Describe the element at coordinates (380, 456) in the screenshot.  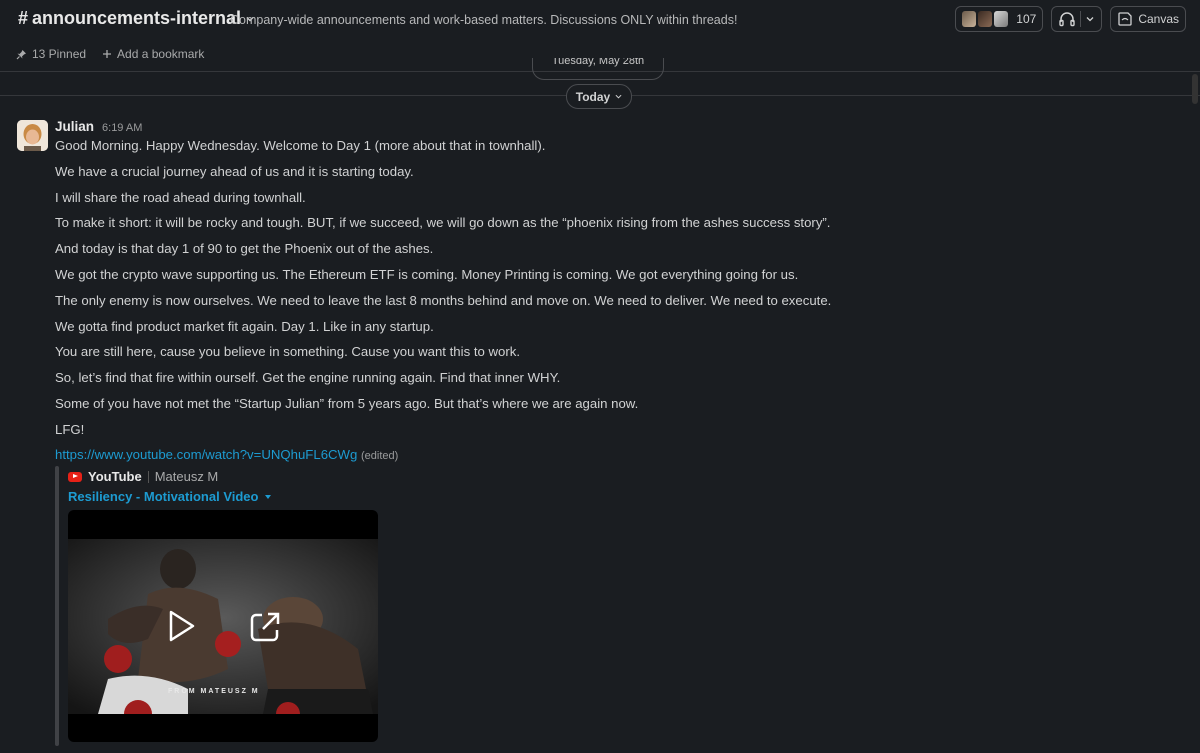
I see `edited-label: (edited)` at that location.